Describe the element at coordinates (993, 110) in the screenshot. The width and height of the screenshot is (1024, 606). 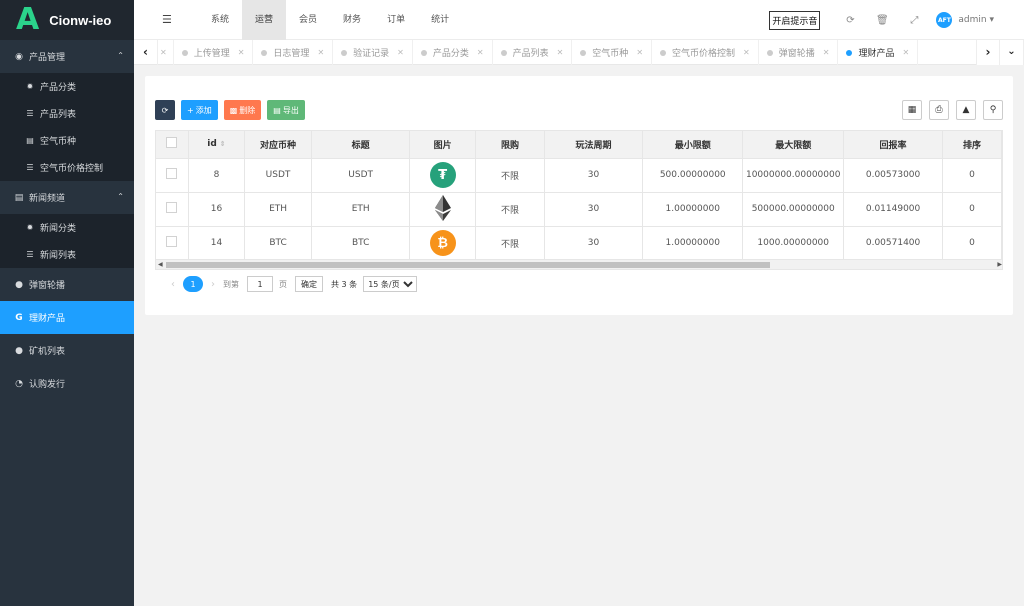
I see `search-icon: ⚲` at that location.